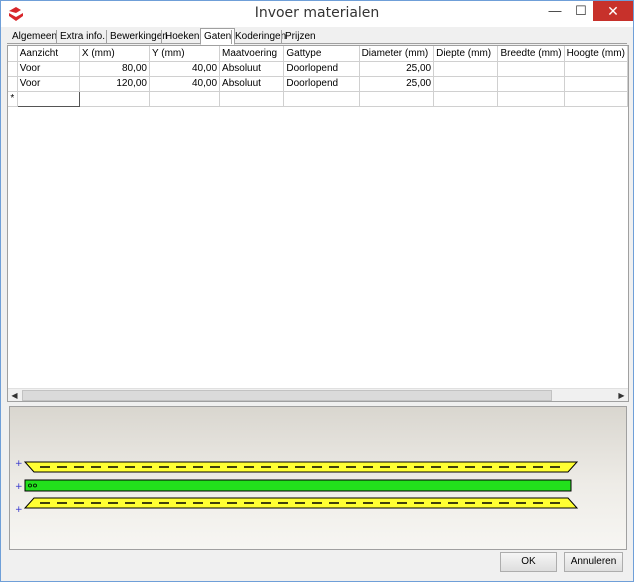 Image resolution: width=634 pixels, height=582 pixels. I want to click on column-header-breedte: Breedte (mm), so click(531, 54).